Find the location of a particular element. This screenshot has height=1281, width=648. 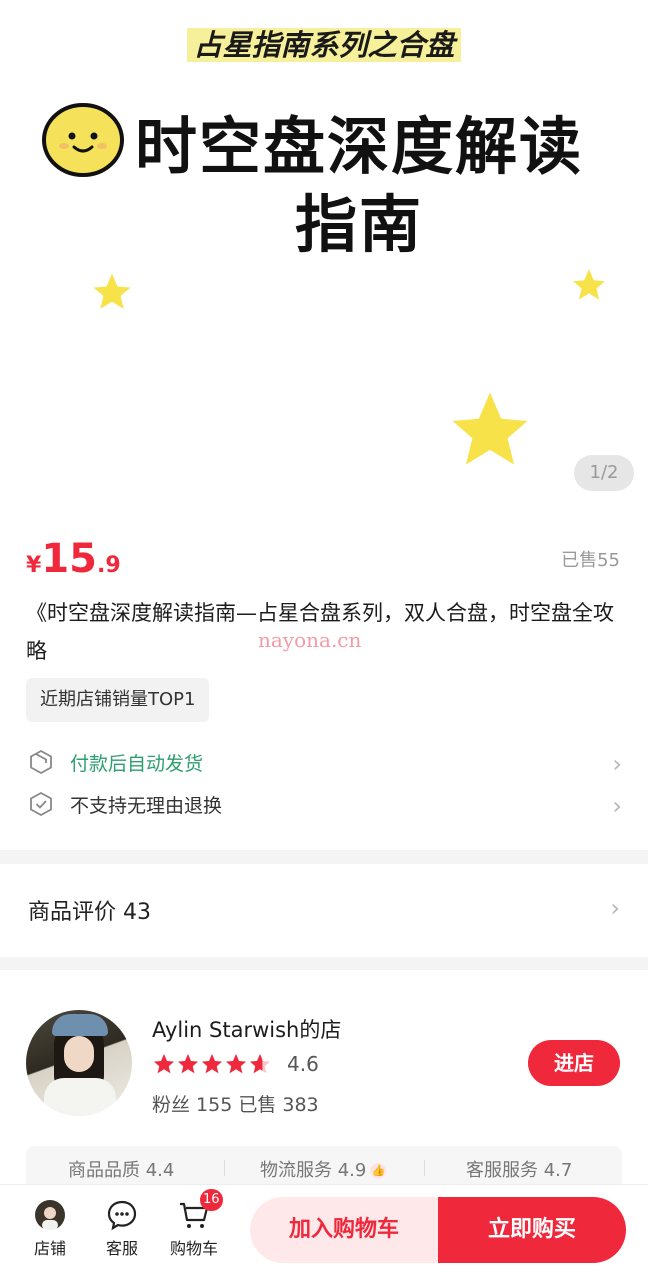

price: ¥15.9 is located at coordinates (73, 559).